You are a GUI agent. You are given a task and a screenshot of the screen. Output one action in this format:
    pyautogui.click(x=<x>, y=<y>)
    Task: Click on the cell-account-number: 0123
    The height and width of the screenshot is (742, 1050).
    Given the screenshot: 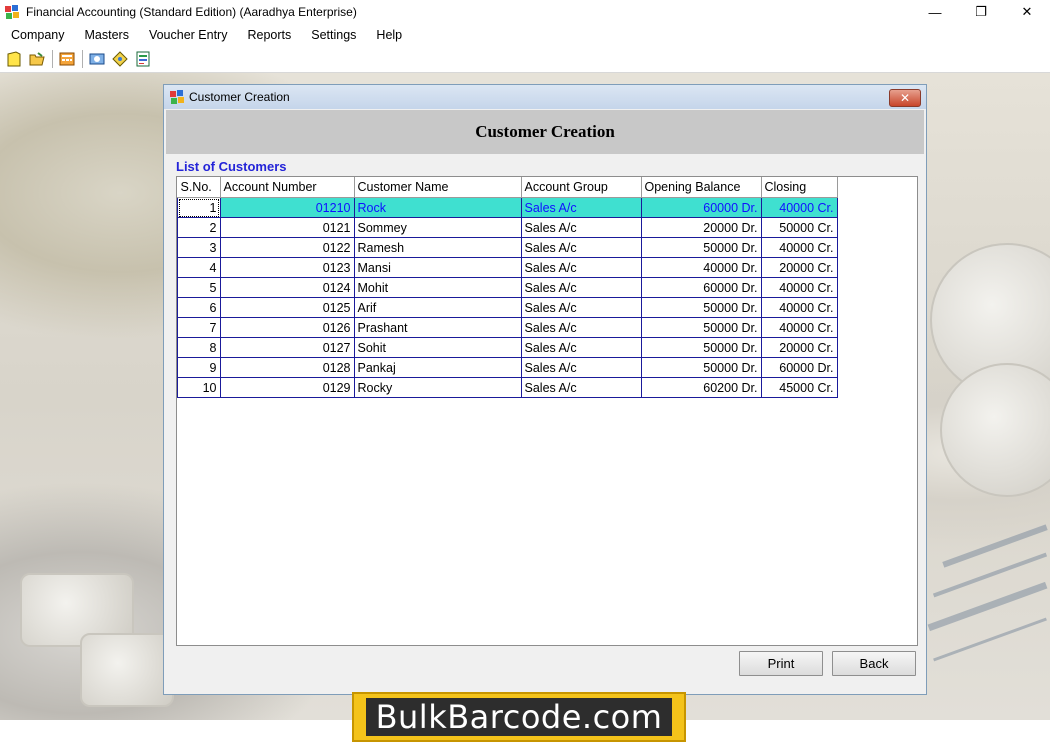 What is the action you would take?
    pyautogui.click(x=287, y=267)
    